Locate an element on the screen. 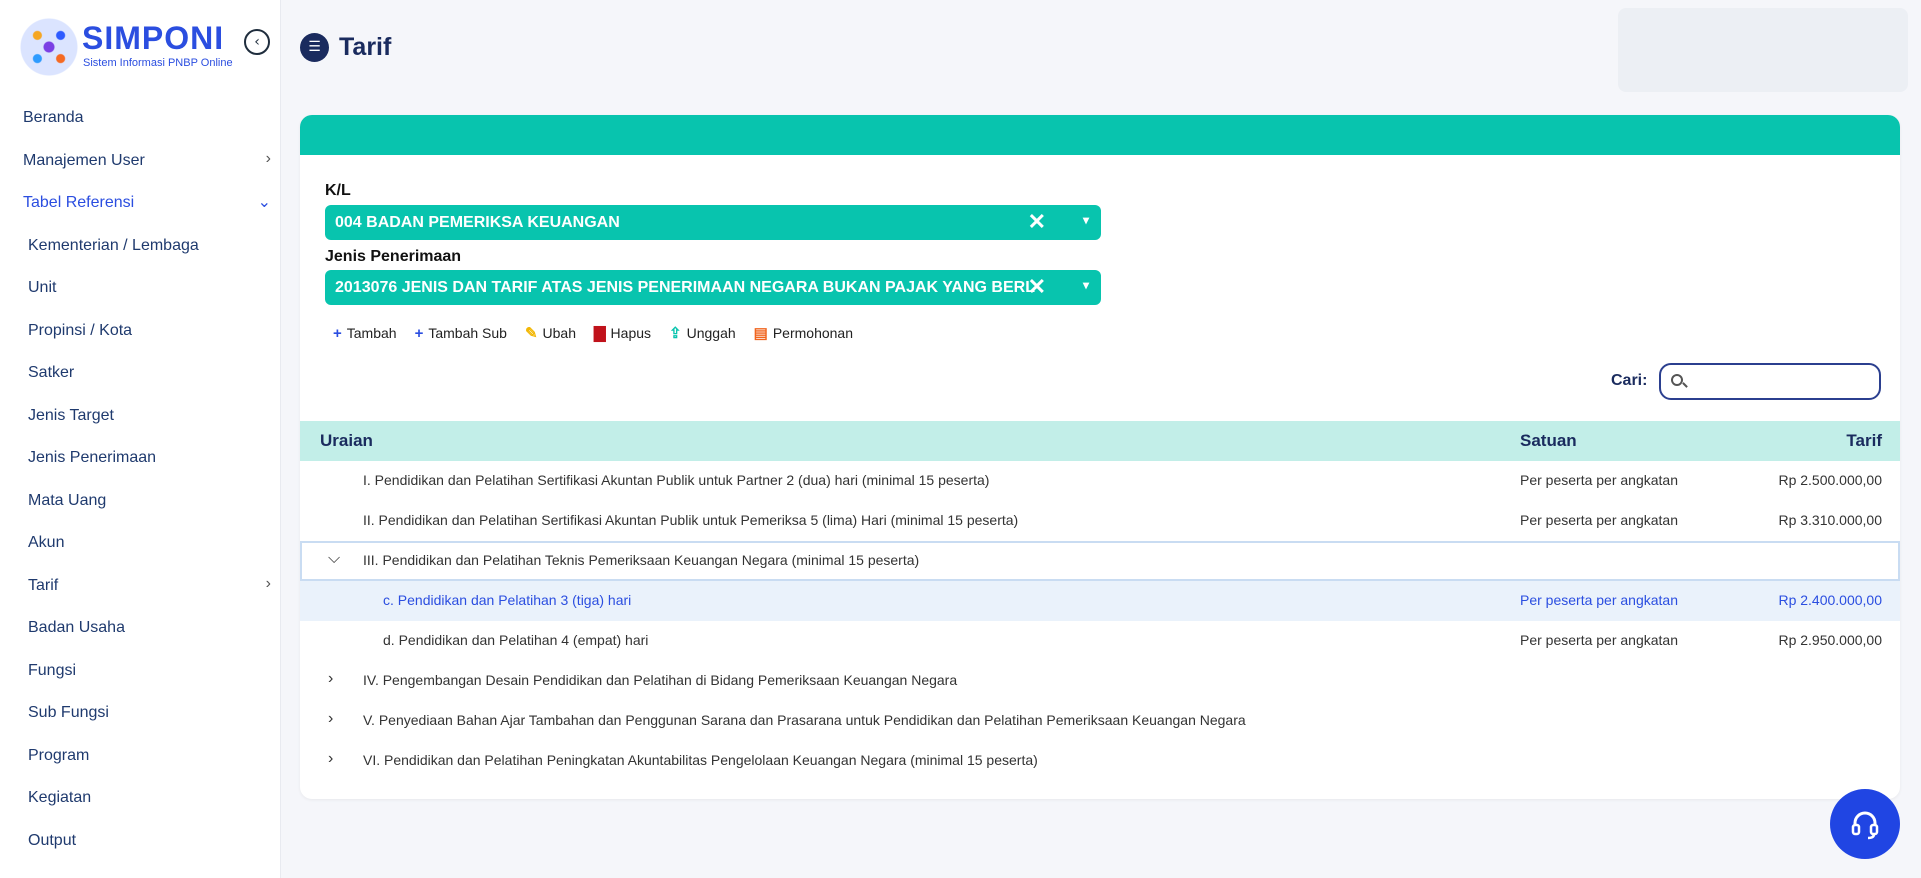  sidebar-item-unit: Unit is located at coordinates (140, 288).